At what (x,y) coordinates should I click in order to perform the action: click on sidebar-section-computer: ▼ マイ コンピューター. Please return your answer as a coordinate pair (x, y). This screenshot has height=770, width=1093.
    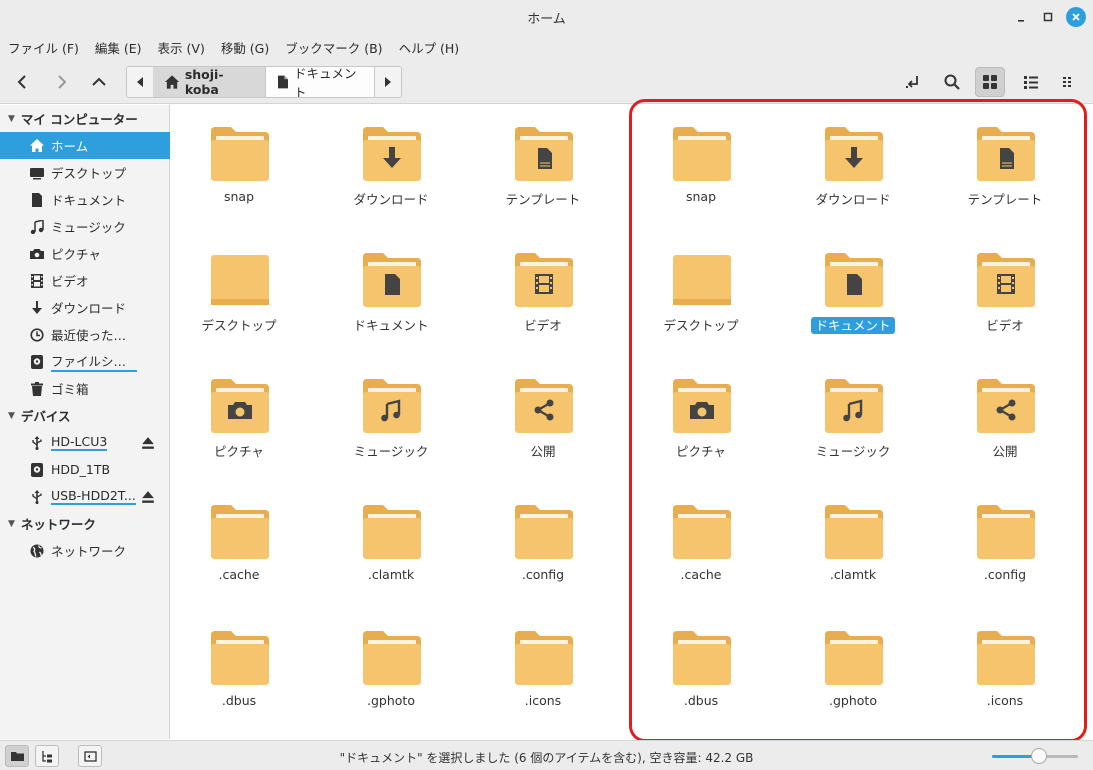
    Looking at the image, I should click on (85, 118).